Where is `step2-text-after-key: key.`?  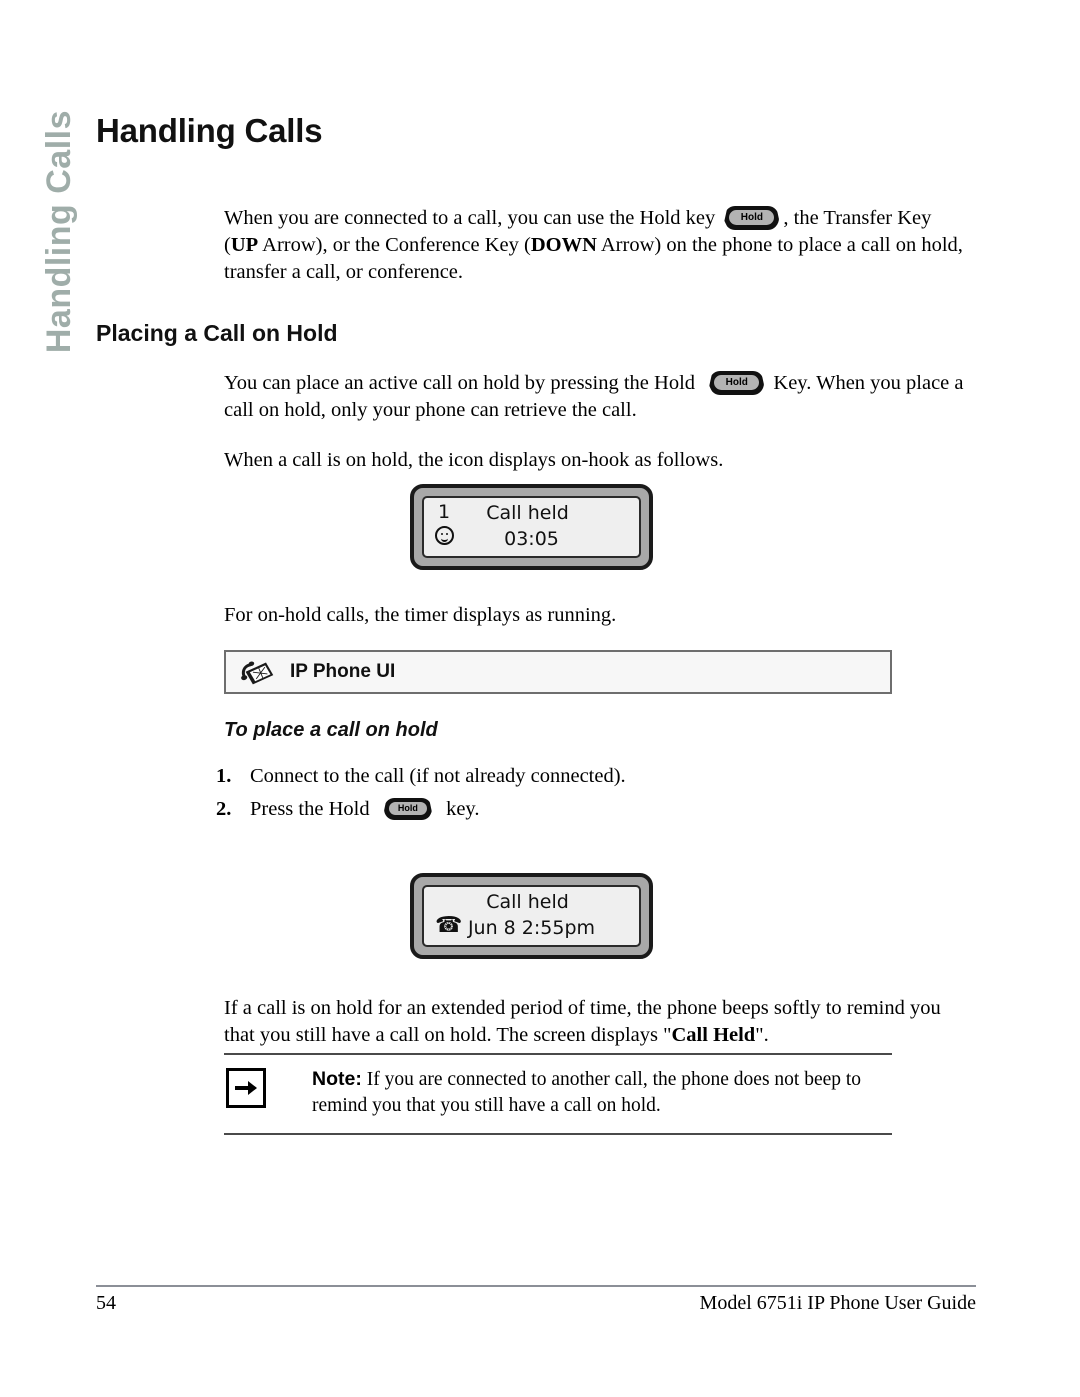 step2-text-after-key: key. is located at coordinates (463, 809).